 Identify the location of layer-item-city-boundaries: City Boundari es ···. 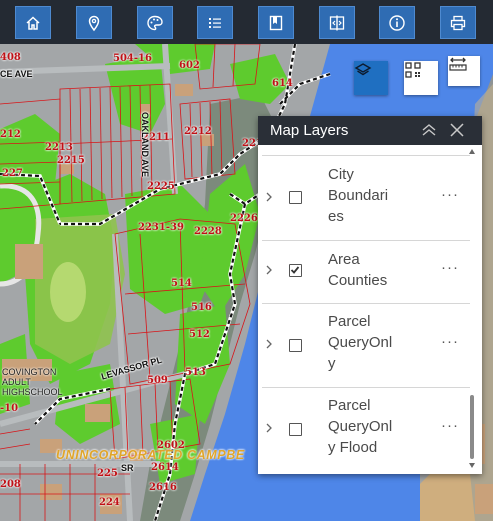
(365, 198).